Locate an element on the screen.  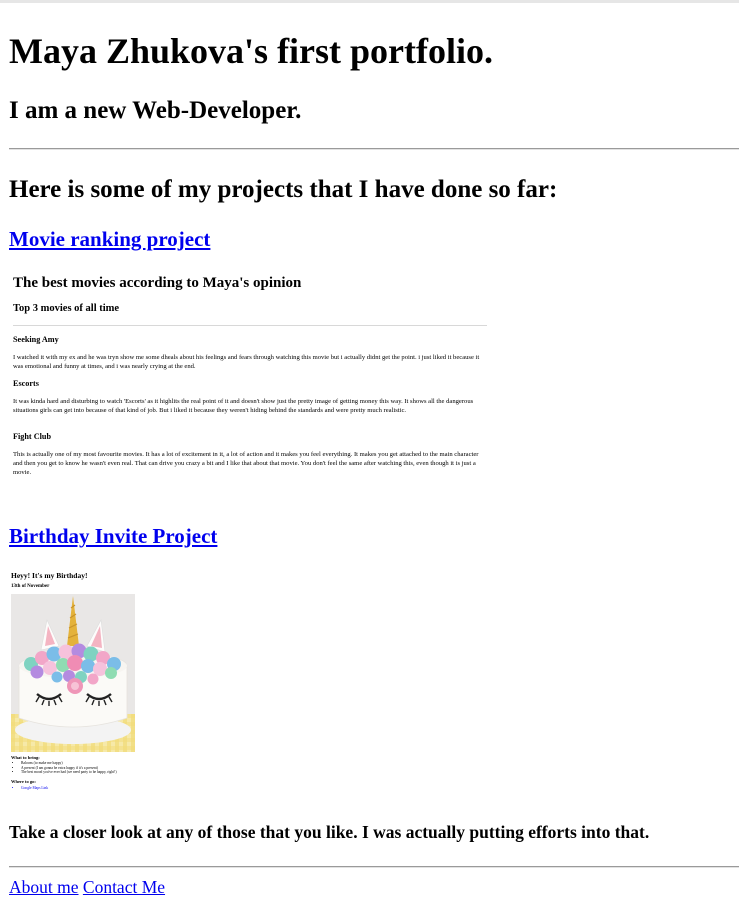
birthday-project-preview-image: Heyy! It's my Birthday! 13th of November is located at coordinates (99, 683).